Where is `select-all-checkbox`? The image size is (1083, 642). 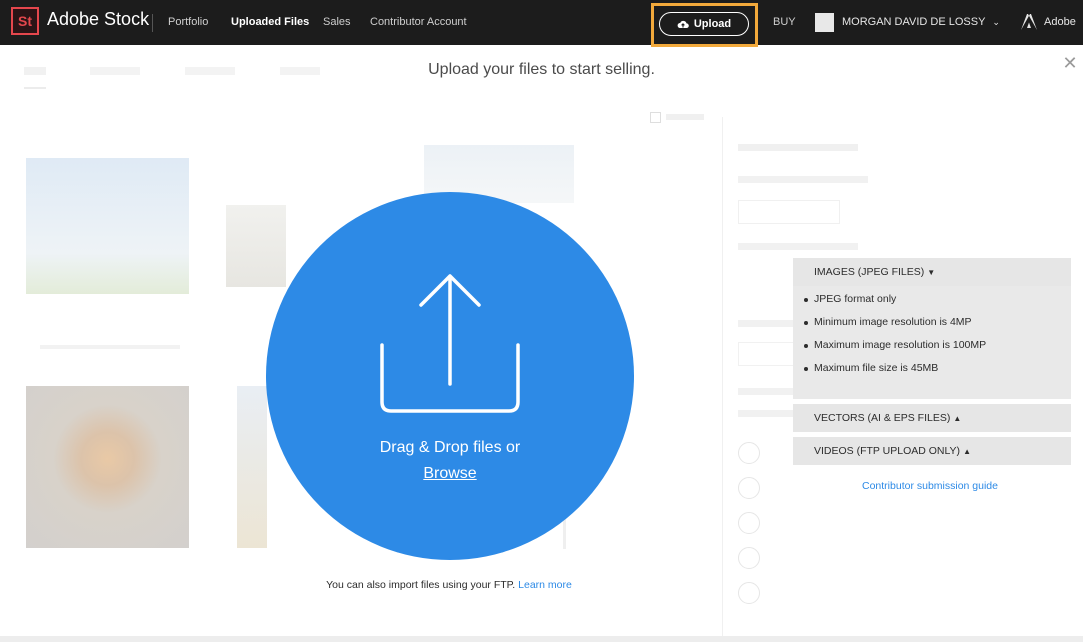 select-all-checkbox is located at coordinates (655, 117).